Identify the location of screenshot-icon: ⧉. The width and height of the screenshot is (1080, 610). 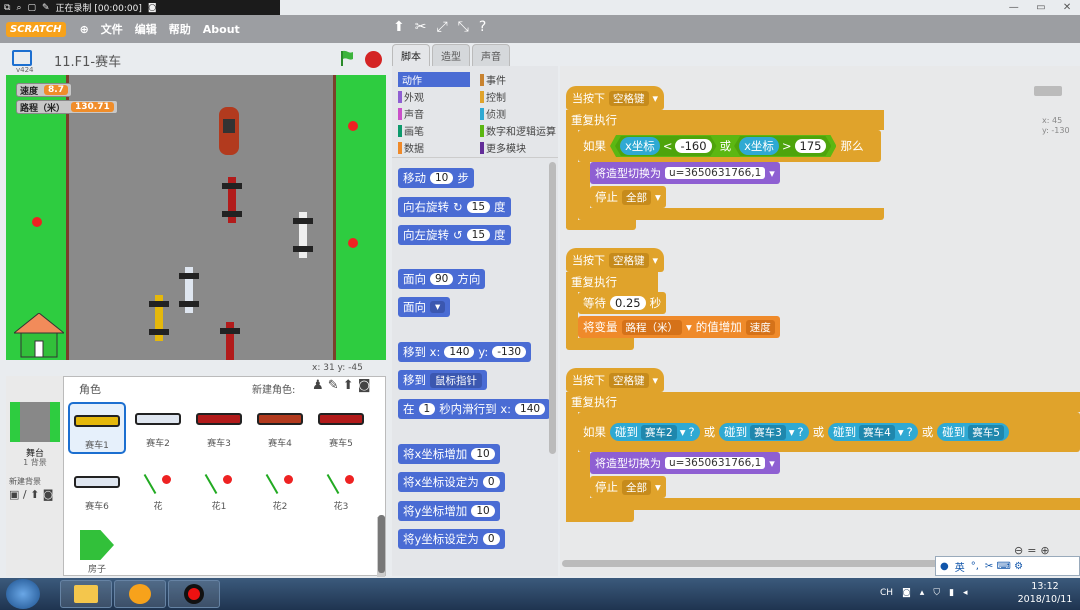
(7, 8).